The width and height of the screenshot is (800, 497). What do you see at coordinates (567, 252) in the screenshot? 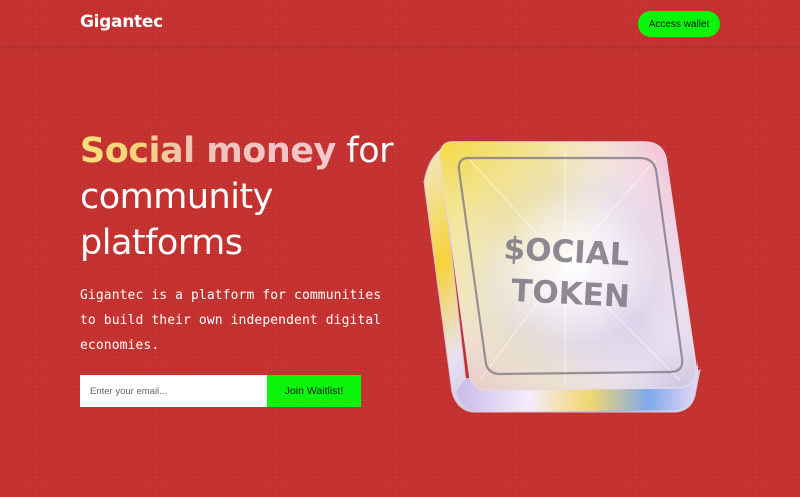
I see `token-label-line1: $OCIAL` at bounding box center [567, 252].